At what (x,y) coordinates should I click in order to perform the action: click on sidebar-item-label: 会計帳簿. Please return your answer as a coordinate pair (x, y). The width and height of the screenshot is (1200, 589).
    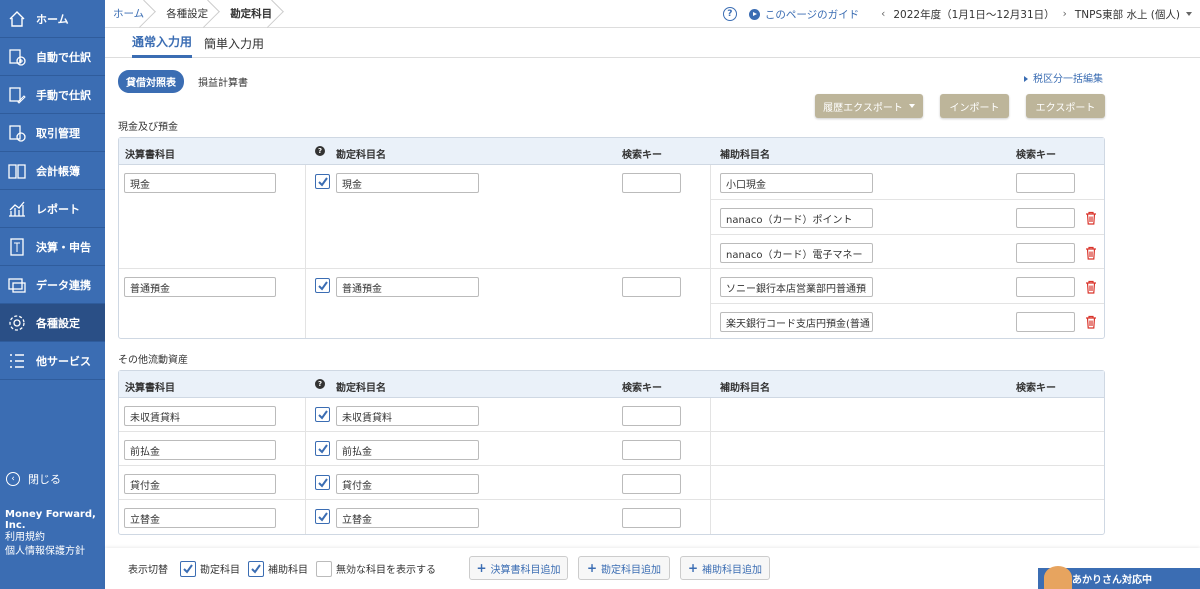
    Looking at the image, I should click on (58, 171).